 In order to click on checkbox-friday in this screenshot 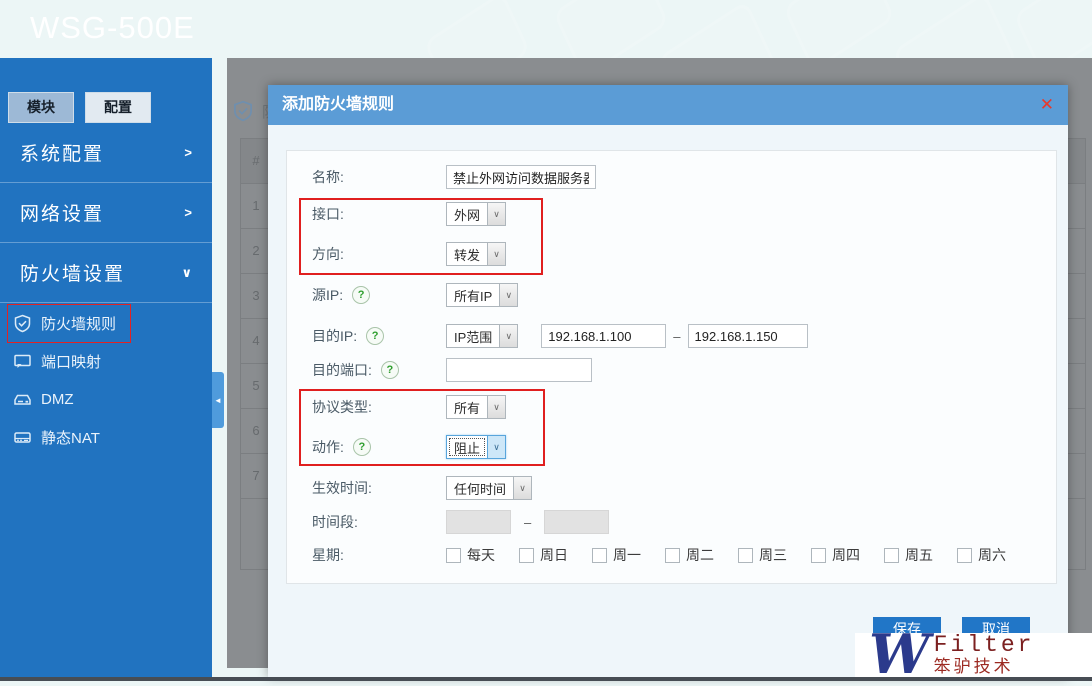, I will do `click(891, 555)`.